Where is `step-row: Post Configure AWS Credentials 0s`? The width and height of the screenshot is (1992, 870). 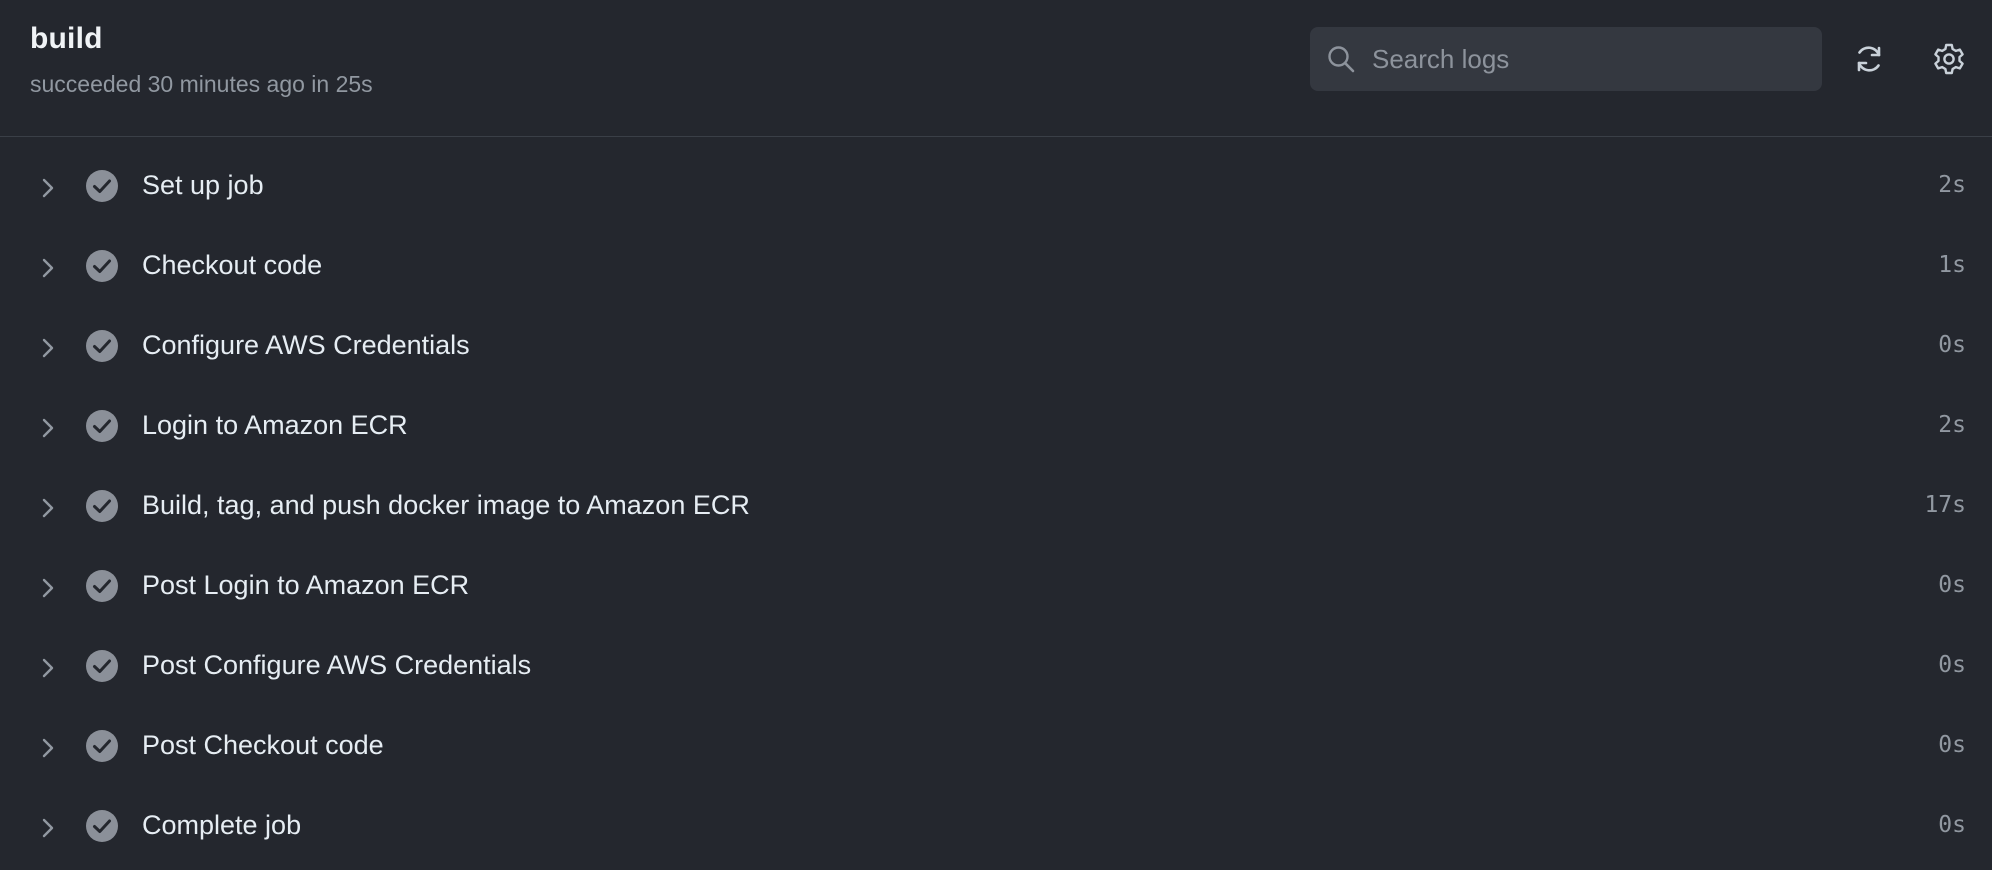
step-row: Post Configure AWS Credentials 0s is located at coordinates (996, 672).